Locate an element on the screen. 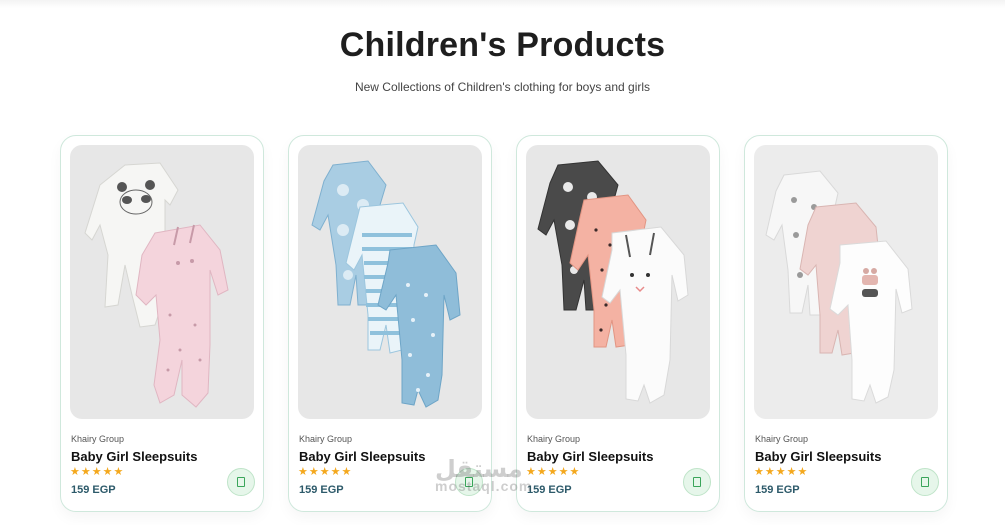 This screenshot has width=1005, height=525. page-title: Children's Products is located at coordinates (502, 45).